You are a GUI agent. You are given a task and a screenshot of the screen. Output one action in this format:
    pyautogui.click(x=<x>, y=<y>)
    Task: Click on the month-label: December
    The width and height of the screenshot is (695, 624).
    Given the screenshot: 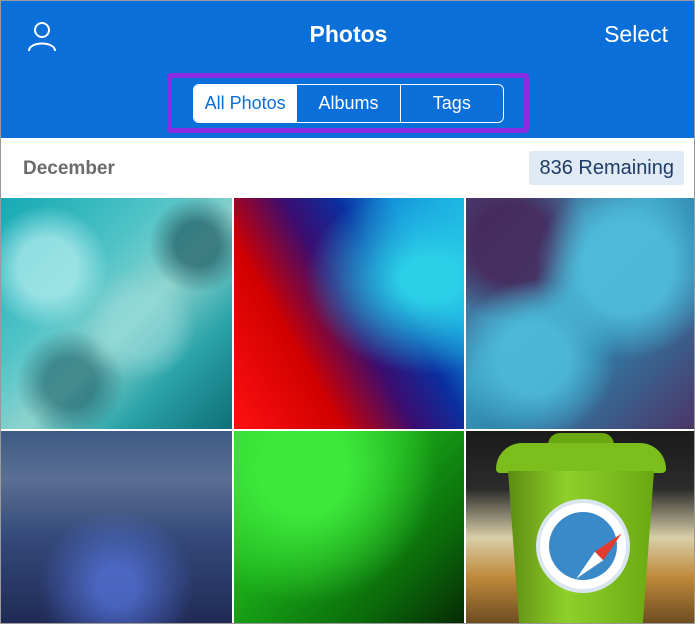 What is the action you would take?
    pyautogui.click(x=69, y=168)
    